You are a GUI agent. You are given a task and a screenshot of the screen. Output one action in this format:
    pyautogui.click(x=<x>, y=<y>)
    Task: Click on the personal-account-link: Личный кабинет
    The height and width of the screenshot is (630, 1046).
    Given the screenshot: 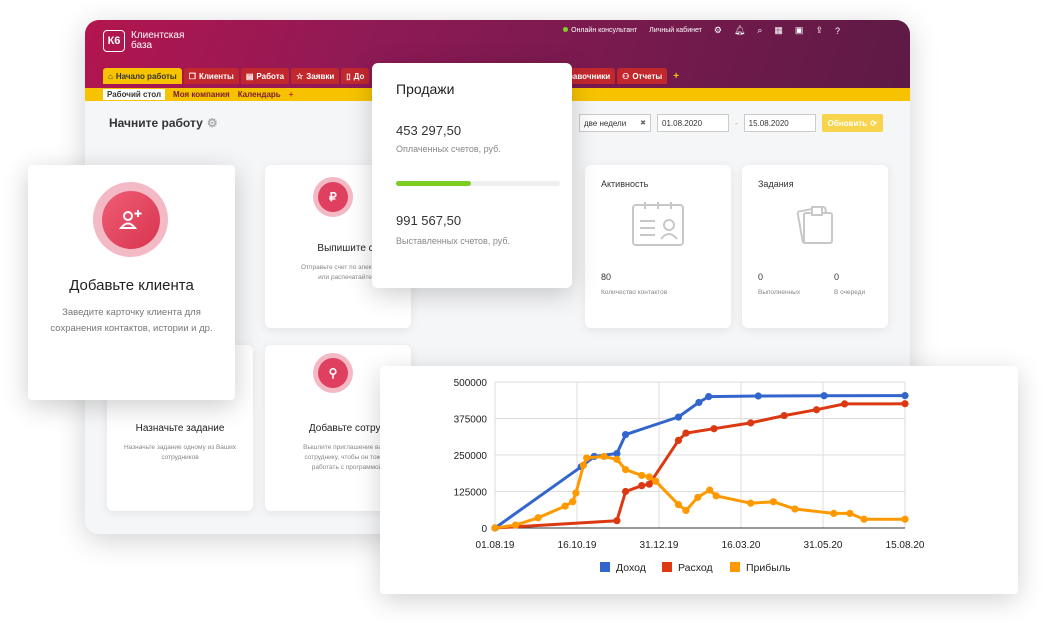 What is the action you would take?
    pyautogui.click(x=675, y=30)
    